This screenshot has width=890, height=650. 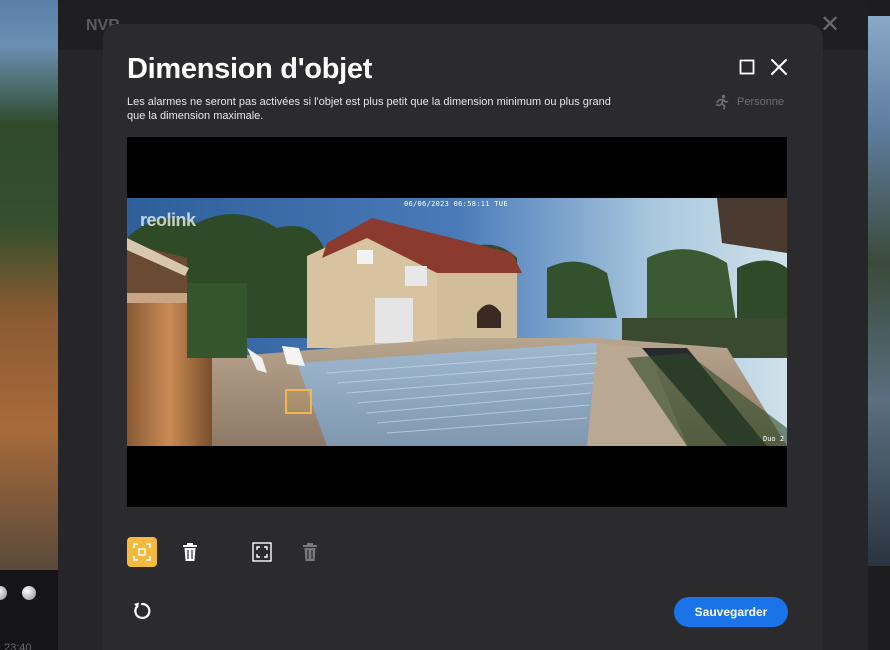 I want to click on reset-button, so click(x=142, y=611).